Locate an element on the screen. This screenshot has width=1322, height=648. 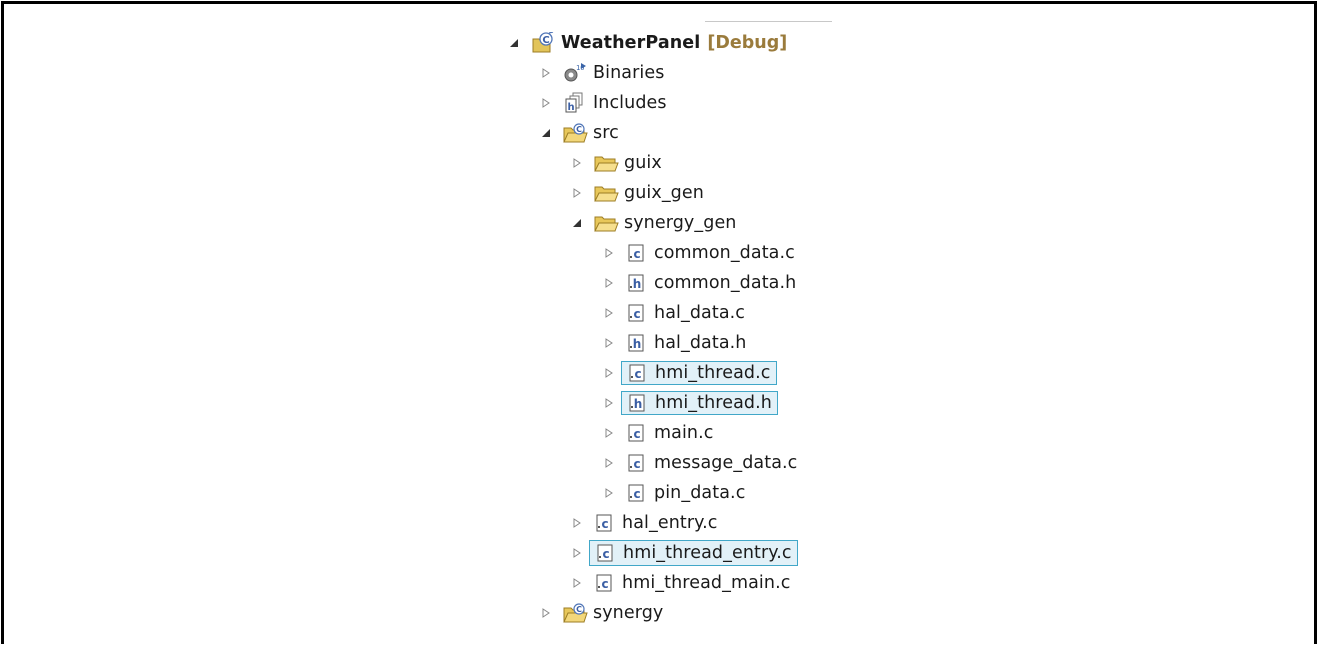
tree-item-file: c main.c is located at coordinates (658, 433).